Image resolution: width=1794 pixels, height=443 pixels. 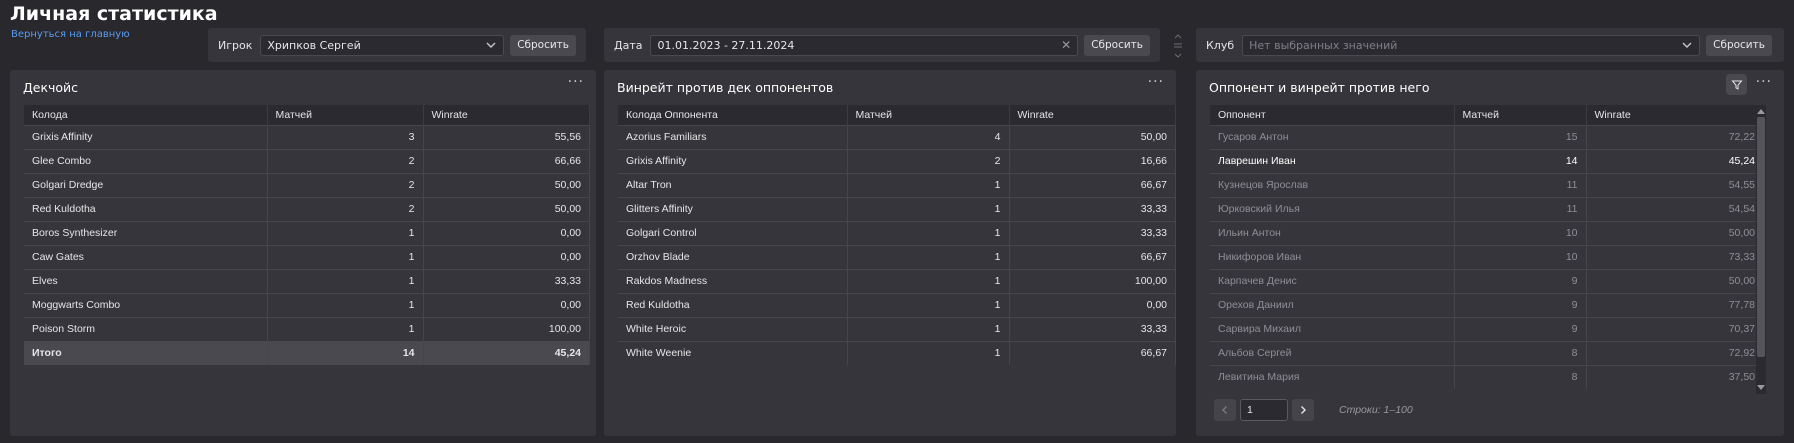 What do you see at coordinates (1487, 280) in the screenshot?
I see `table-row: Карпачев Денис 9 50,00` at bounding box center [1487, 280].